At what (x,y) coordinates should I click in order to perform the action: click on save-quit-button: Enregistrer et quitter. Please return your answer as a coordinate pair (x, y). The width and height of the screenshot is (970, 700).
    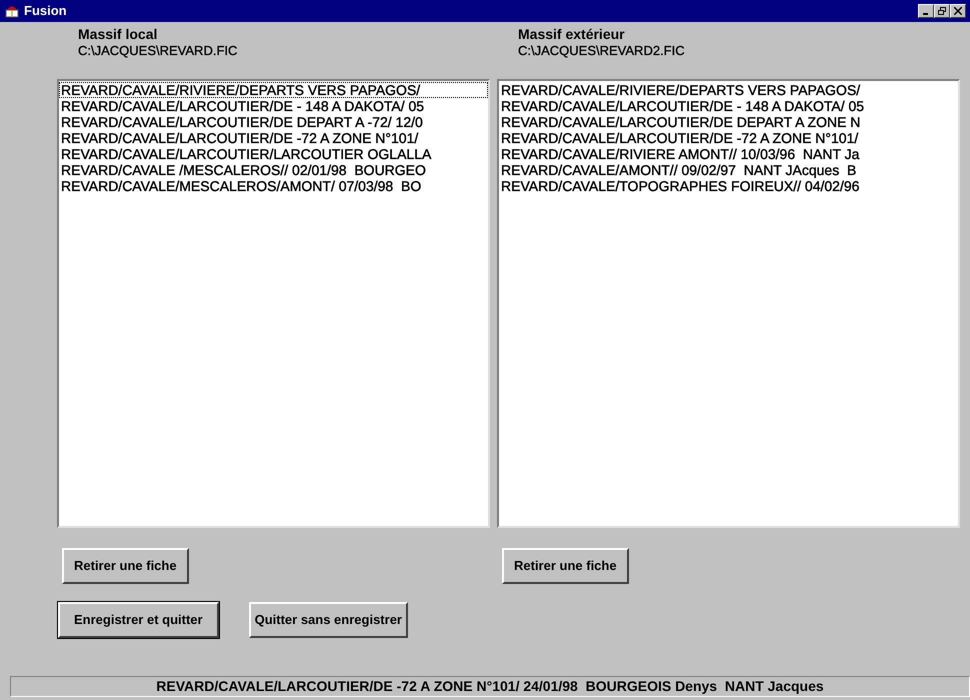
    Looking at the image, I should click on (138, 620).